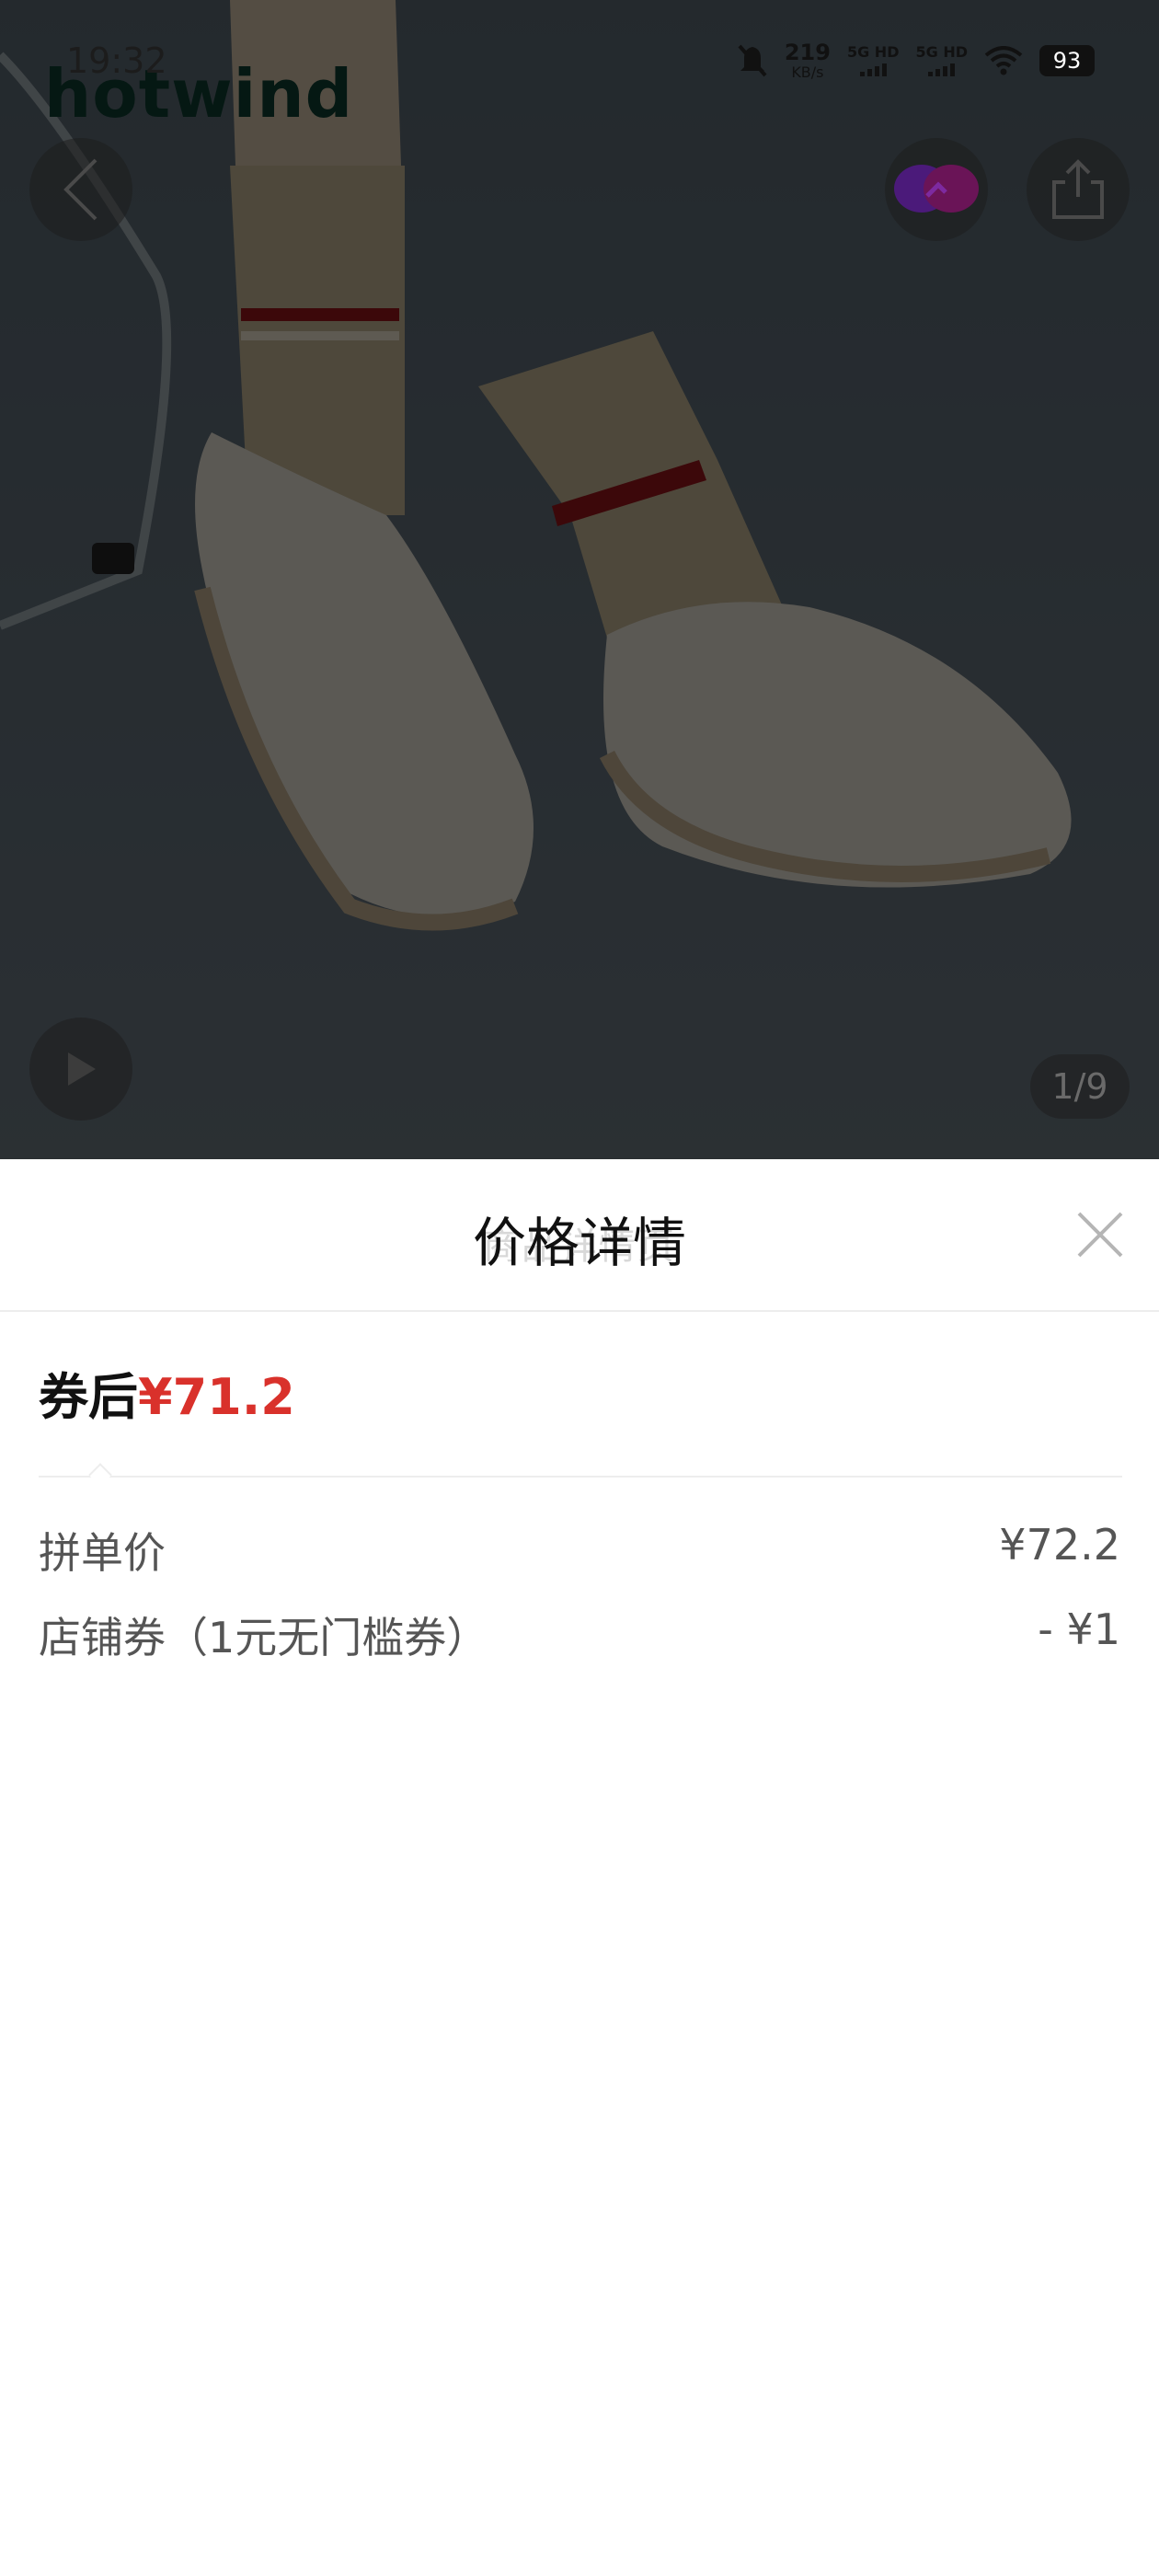 This screenshot has height=2576, width=1159. I want to click on share-icon, so click(1078, 189).